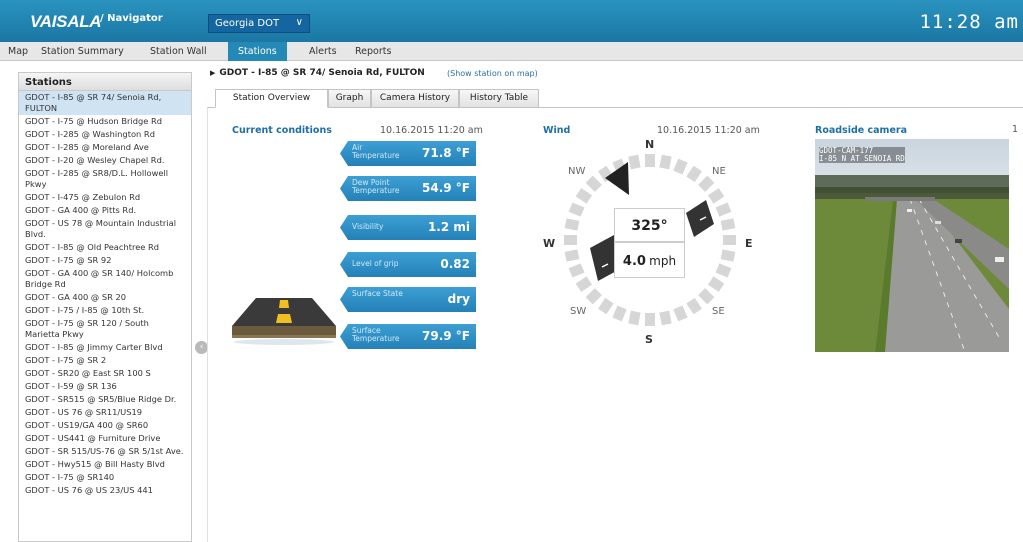 The image size is (1023, 542). I want to click on subtab-graph: Graph, so click(349, 98).